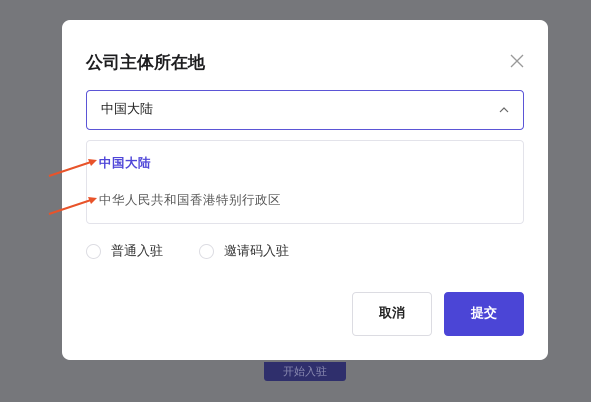 The height and width of the screenshot is (402, 591). What do you see at coordinates (305, 110) in the screenshot?
I see `select-field: 中国大陆` at bounding box center [305, 110].